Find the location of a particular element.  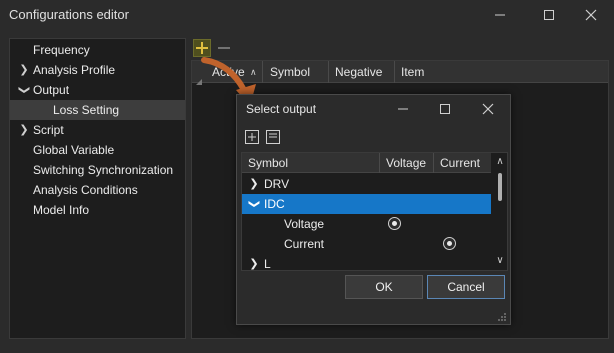

tree-item-label: Script is located at coordinates (48, 130).